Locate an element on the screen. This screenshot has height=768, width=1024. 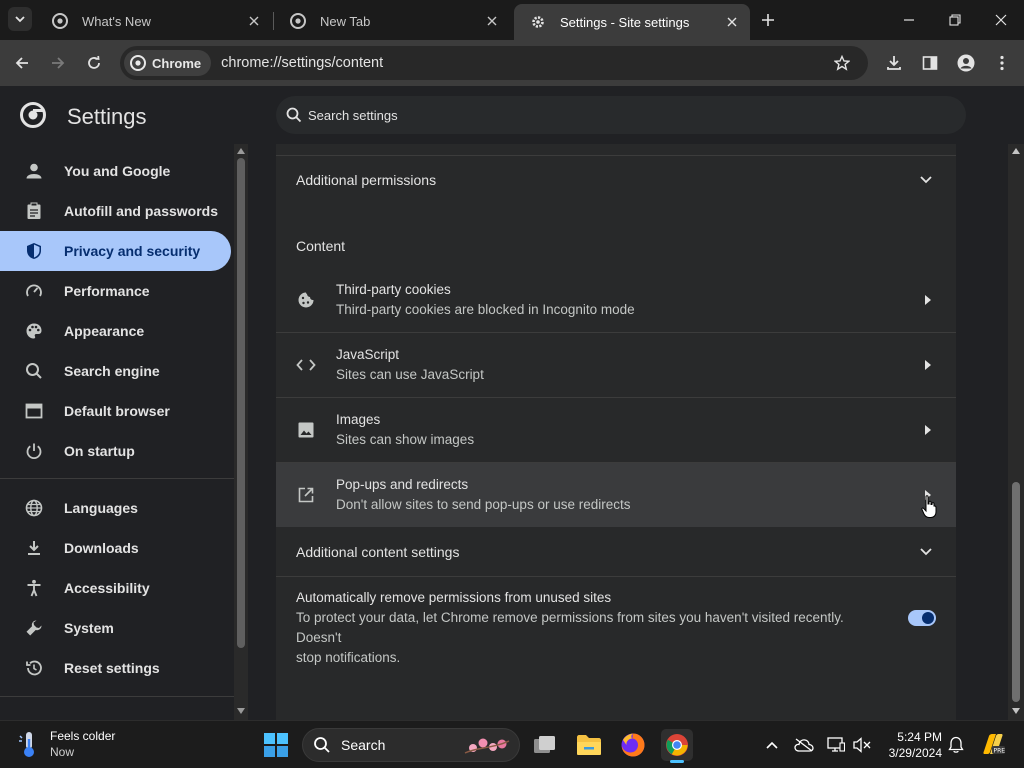
sidebar-item-accessibility: Accessibility is located at coordinates (115, 588).